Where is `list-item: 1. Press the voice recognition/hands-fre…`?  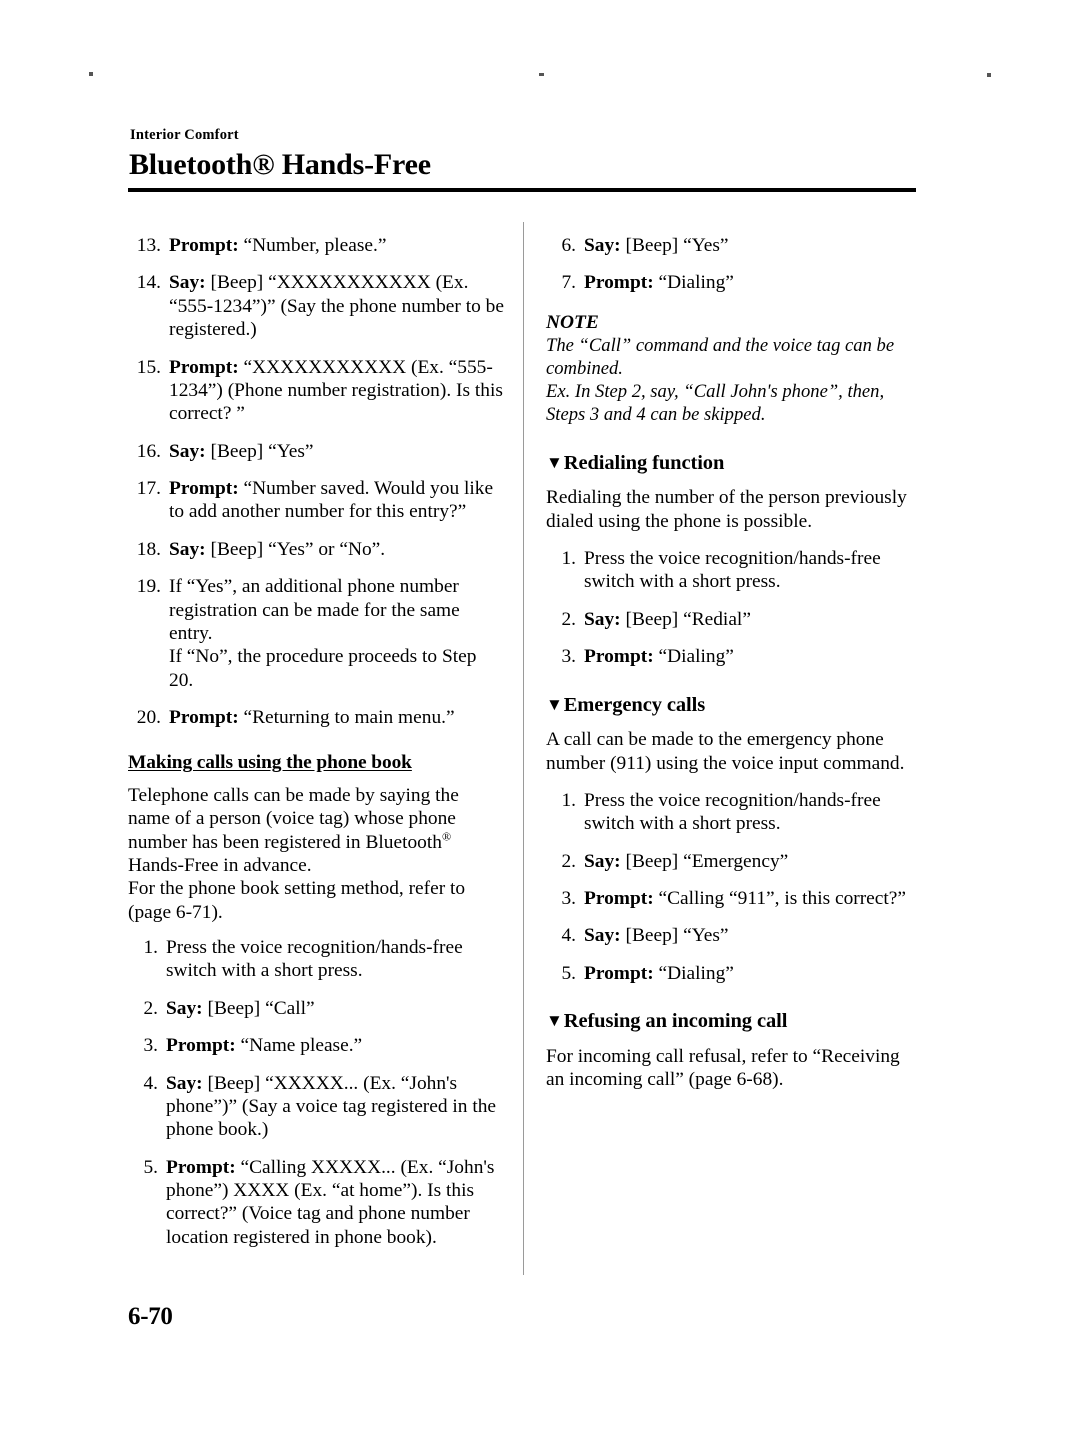 list-item: 1. Press the voice recognition/hands-fre… is located at coordinates (316, 959).